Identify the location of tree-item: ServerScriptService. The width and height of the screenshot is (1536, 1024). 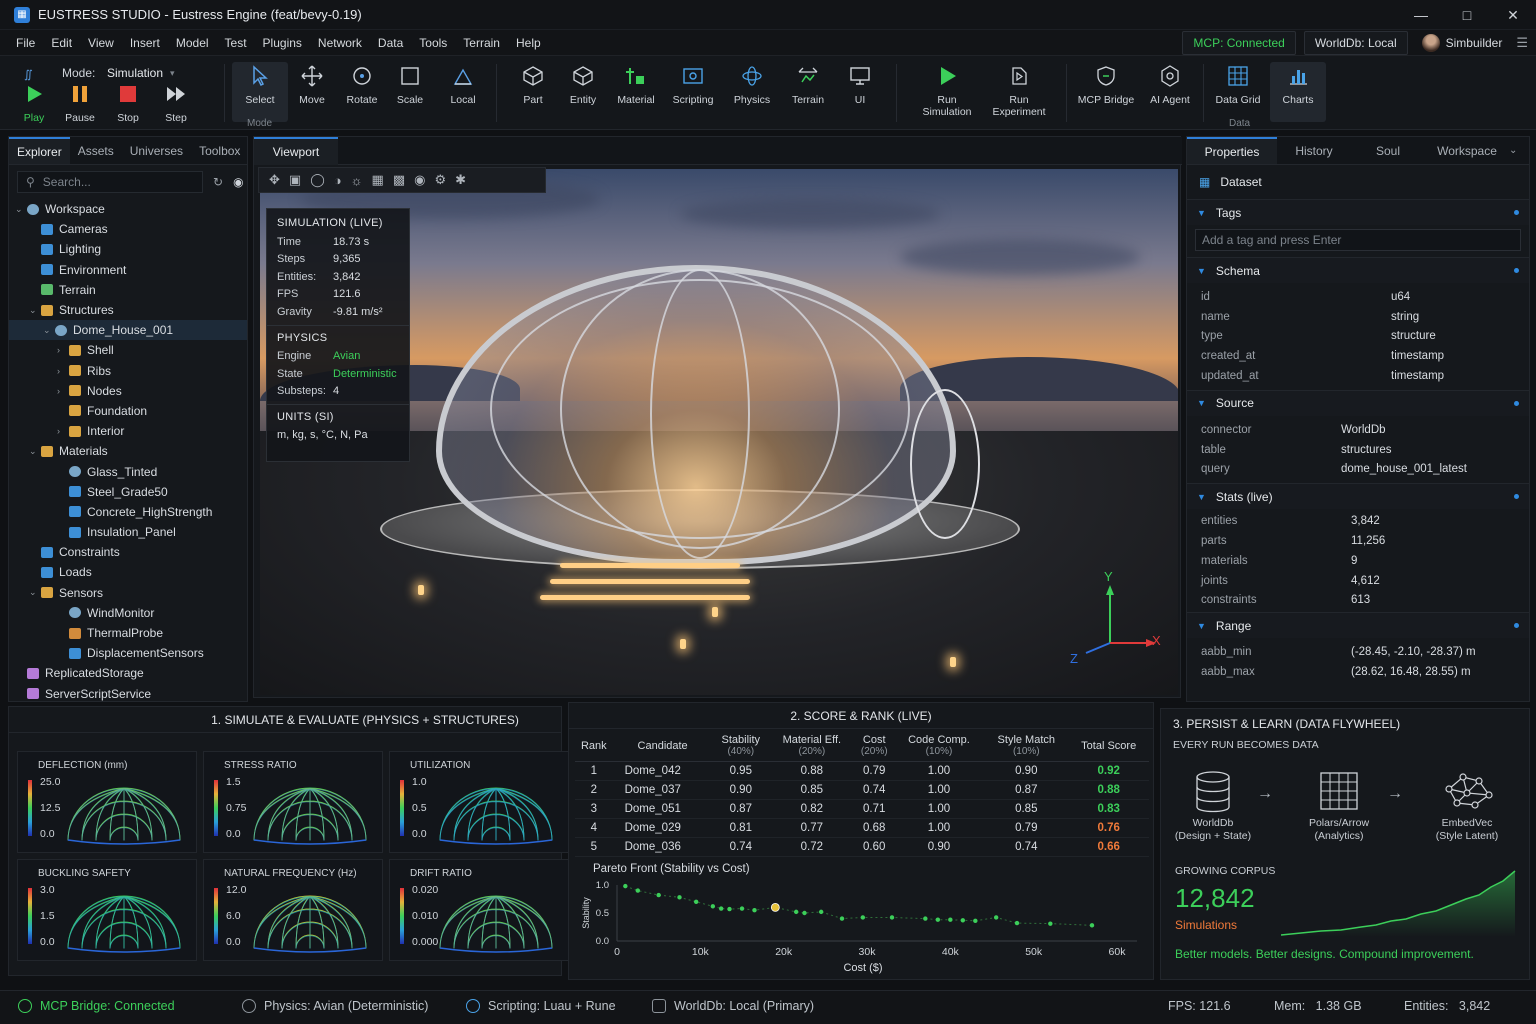
(128, 694).